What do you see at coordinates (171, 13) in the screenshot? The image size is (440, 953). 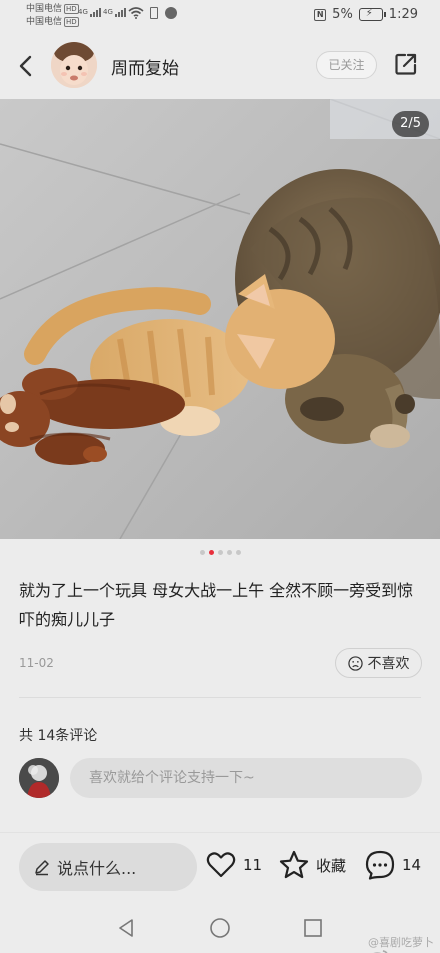 I see `dnd-icon` at bounding box center [171, 13].